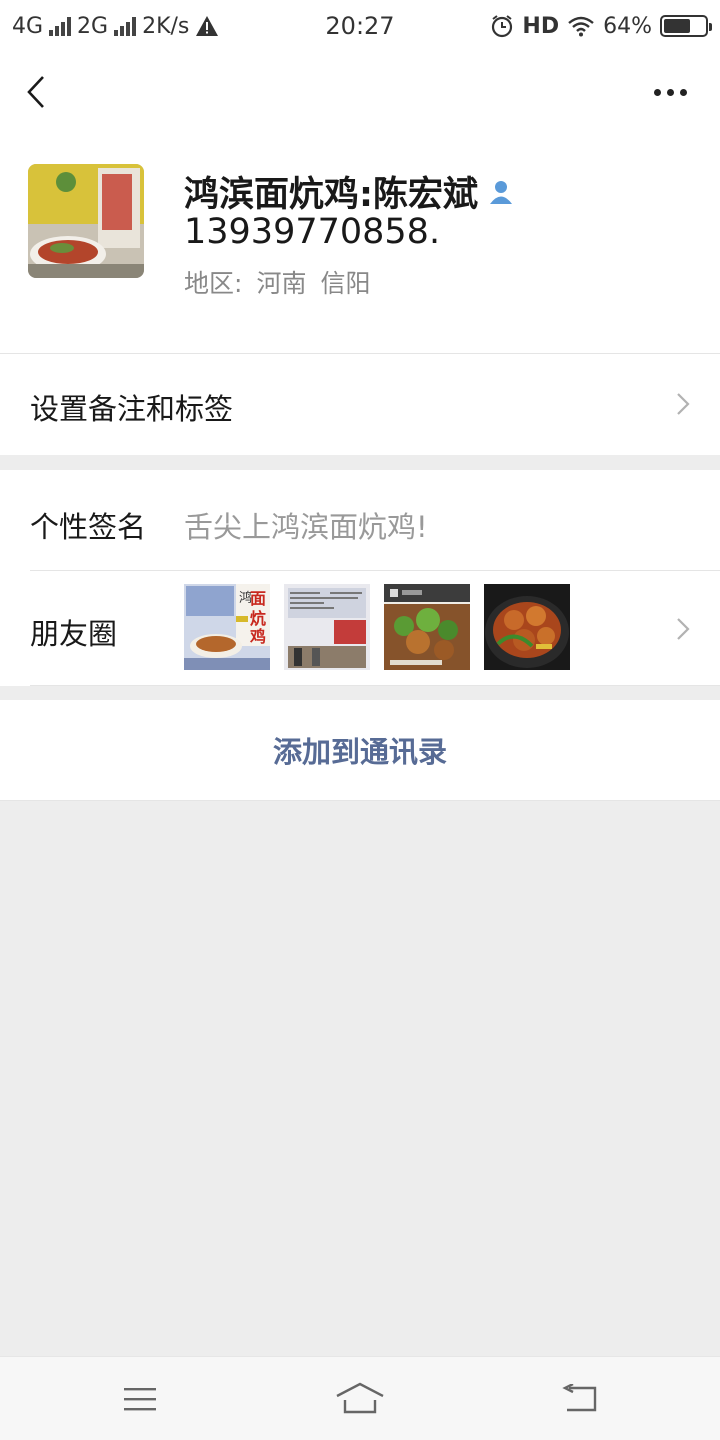 This screenshot has height=1440, width=720. I want to click on add-to-contacts-row: 添加到通讯录, so click(360, 750).